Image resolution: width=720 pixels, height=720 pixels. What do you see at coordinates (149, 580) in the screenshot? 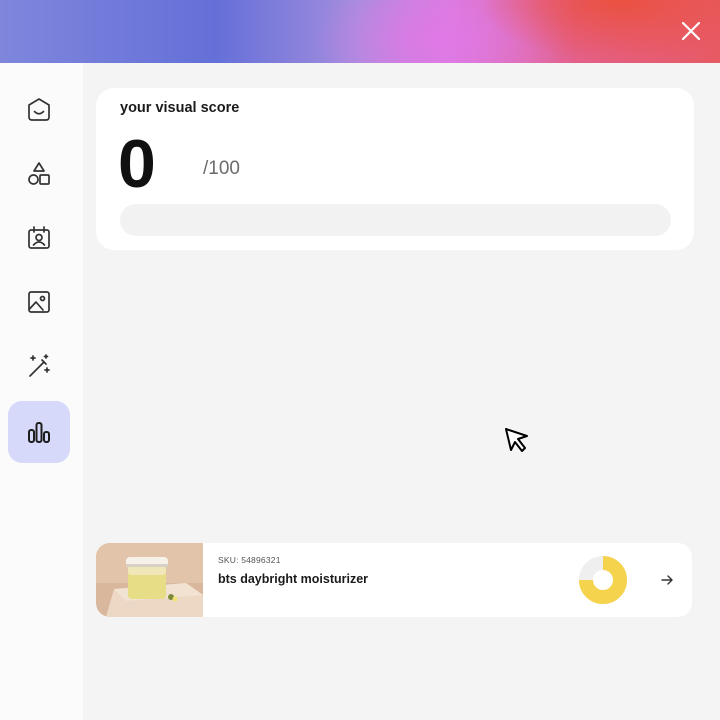
I see `product-image` at bounding box center [149, 580].